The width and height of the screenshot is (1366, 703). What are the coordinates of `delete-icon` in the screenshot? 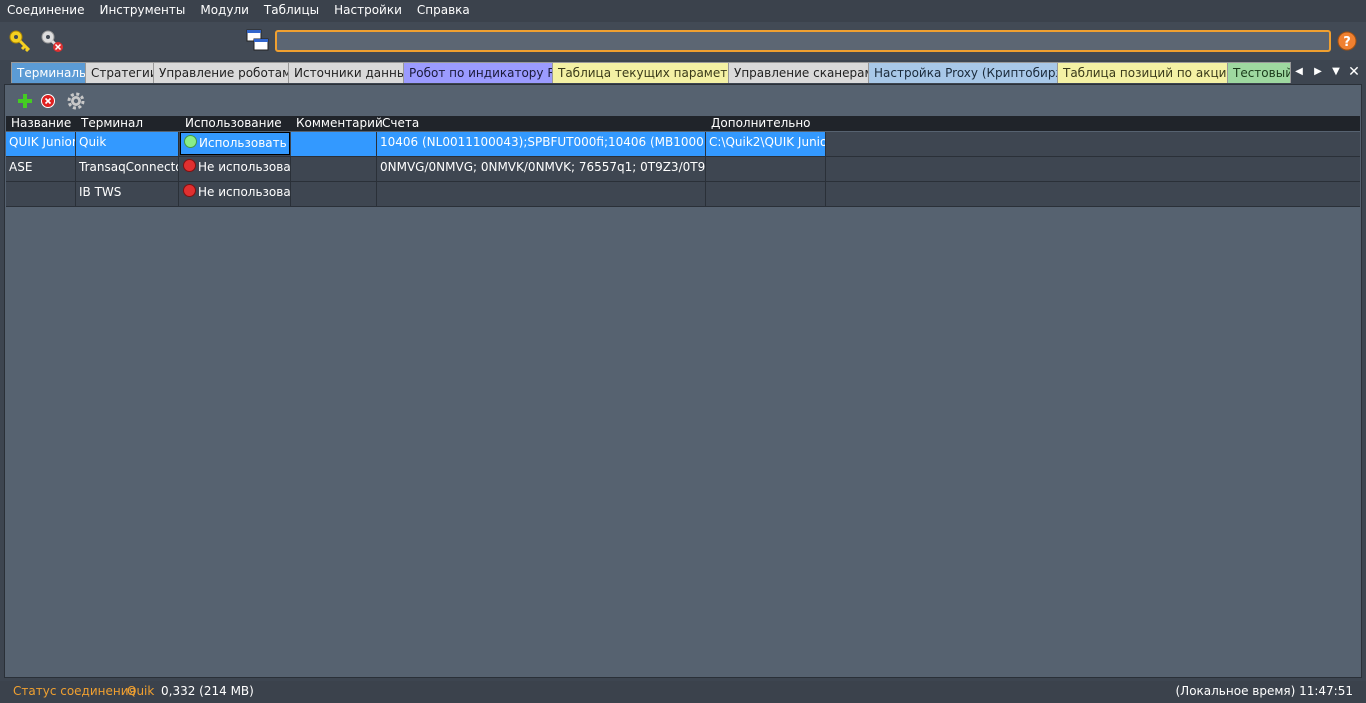 It's located at (48, 101).